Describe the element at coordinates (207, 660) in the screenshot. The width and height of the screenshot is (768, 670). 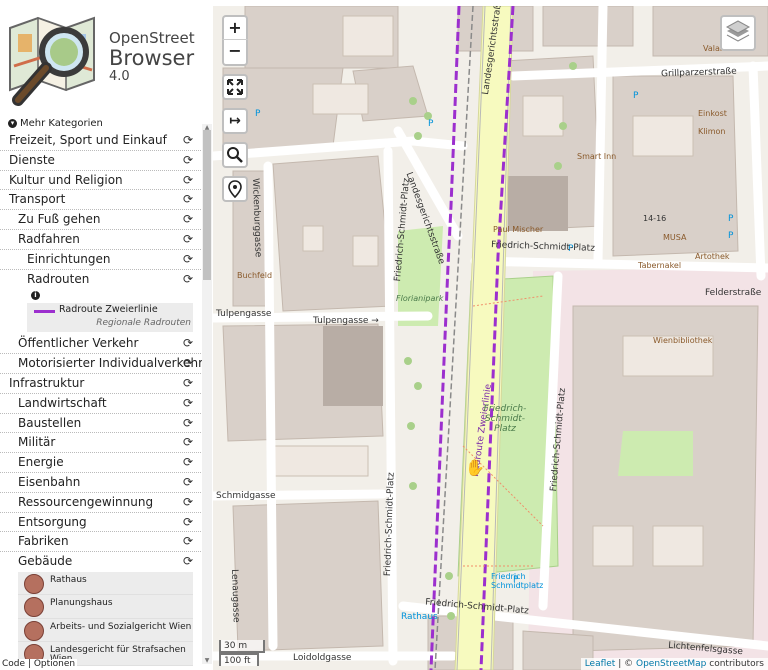
I see `scroll-down-icon: ▼` at that location.